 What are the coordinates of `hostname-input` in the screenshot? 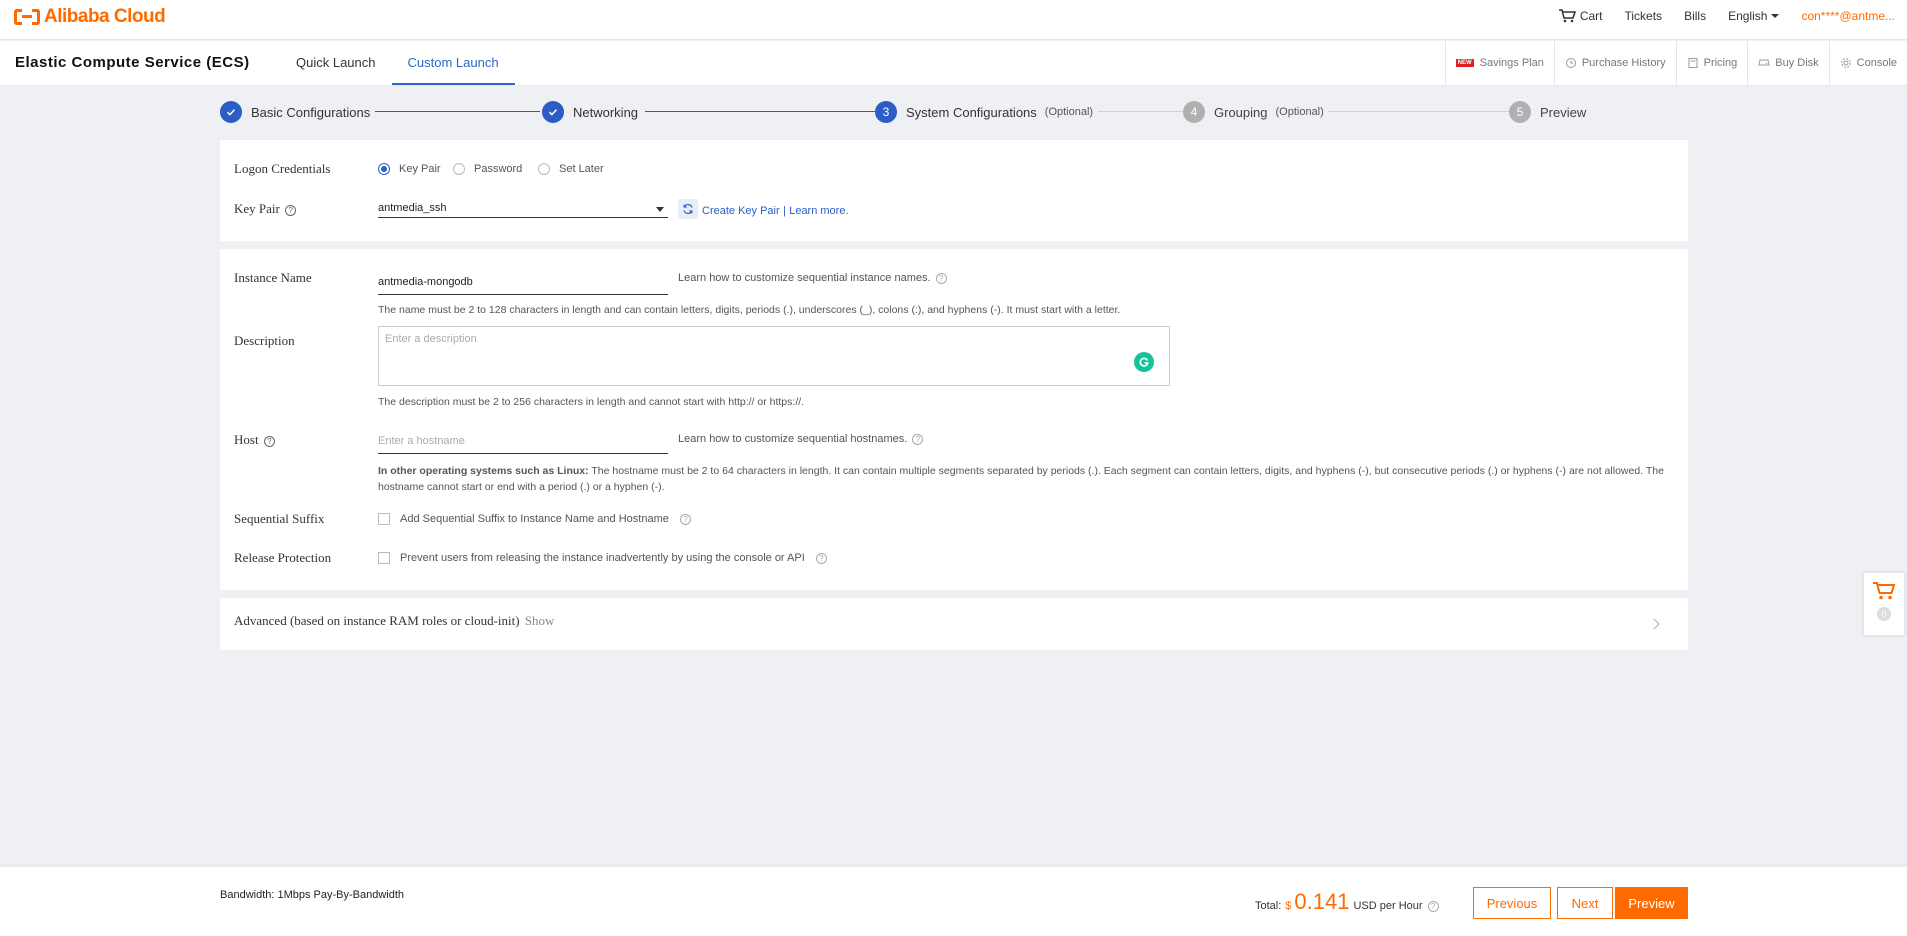 It's located at (523, 441).